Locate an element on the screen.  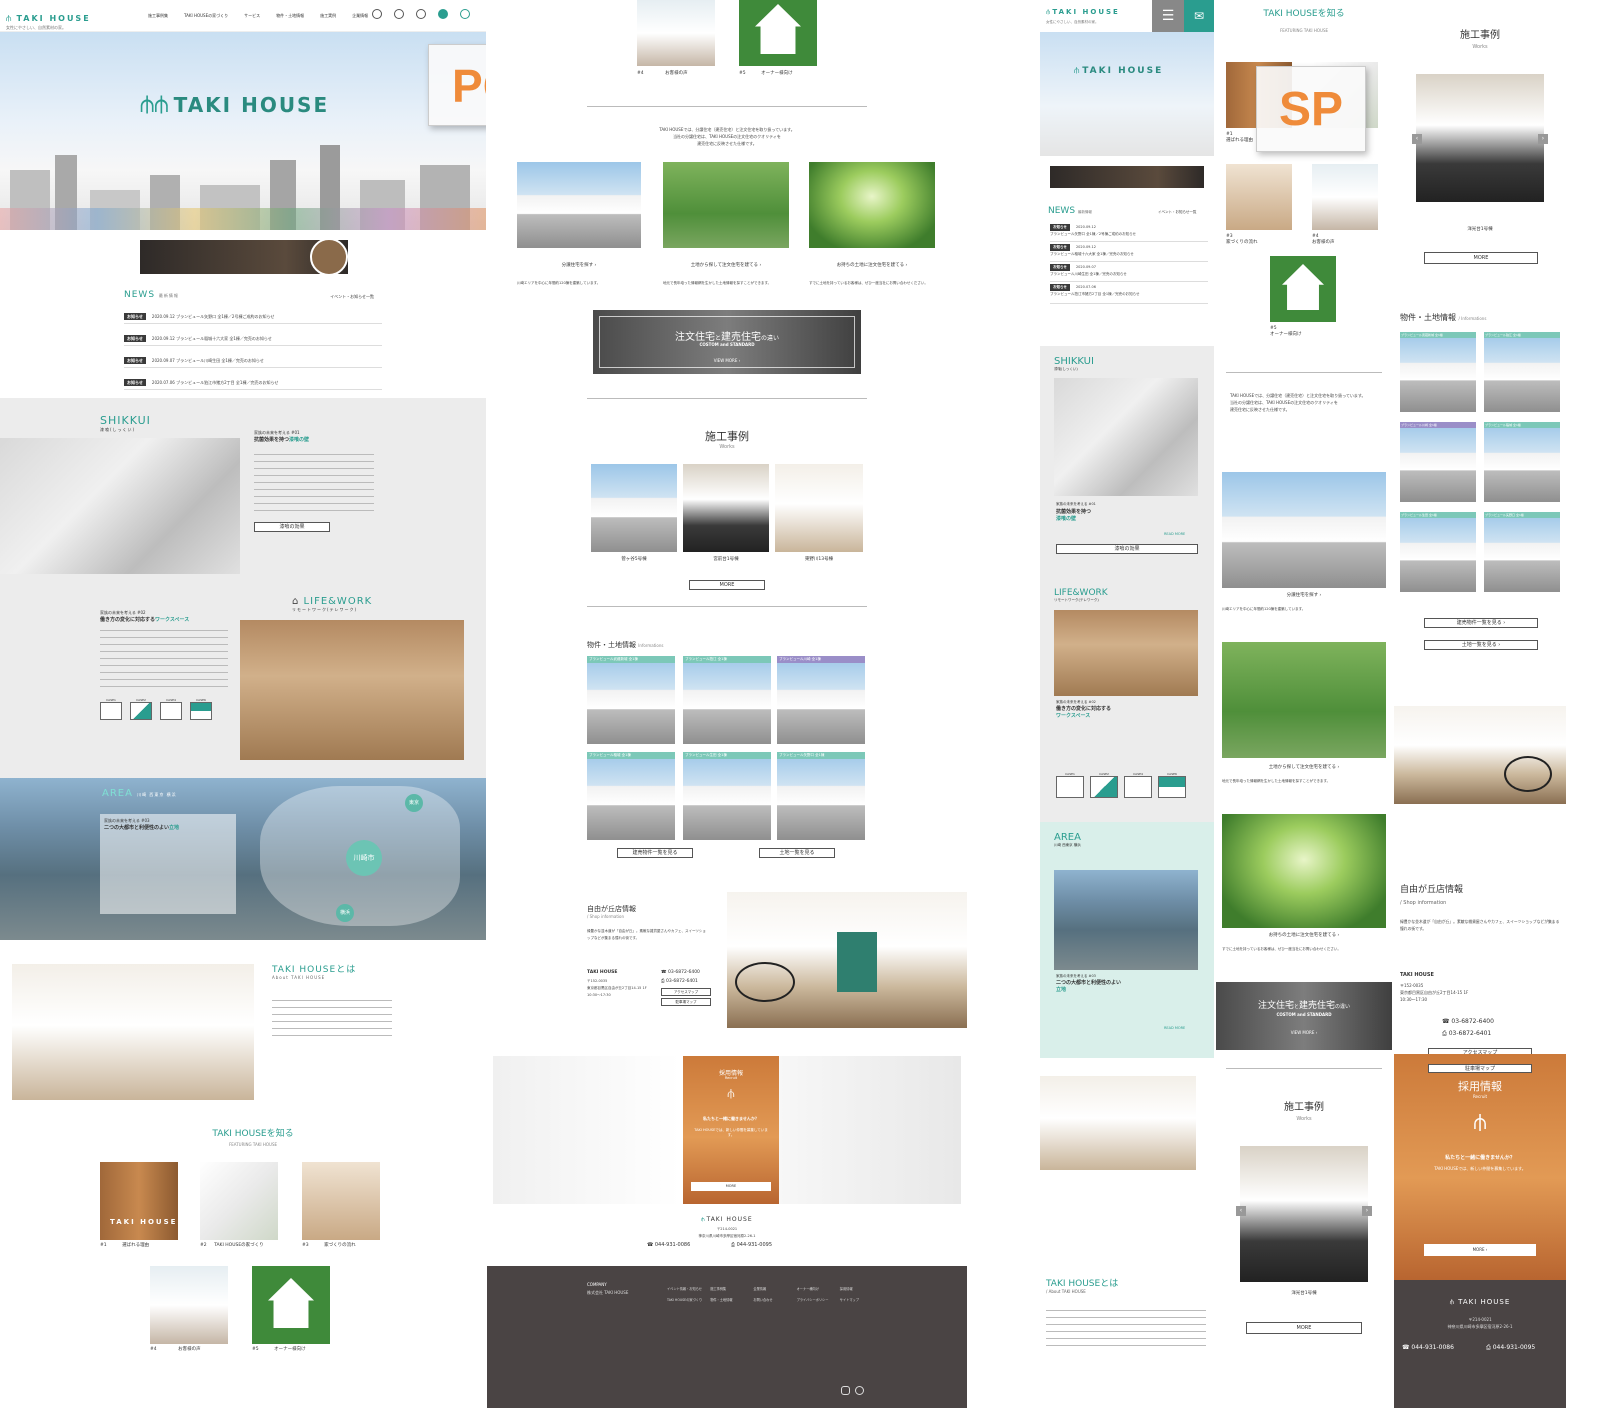
sp-featuring-3-photo is located at coordinates (1259, 197).